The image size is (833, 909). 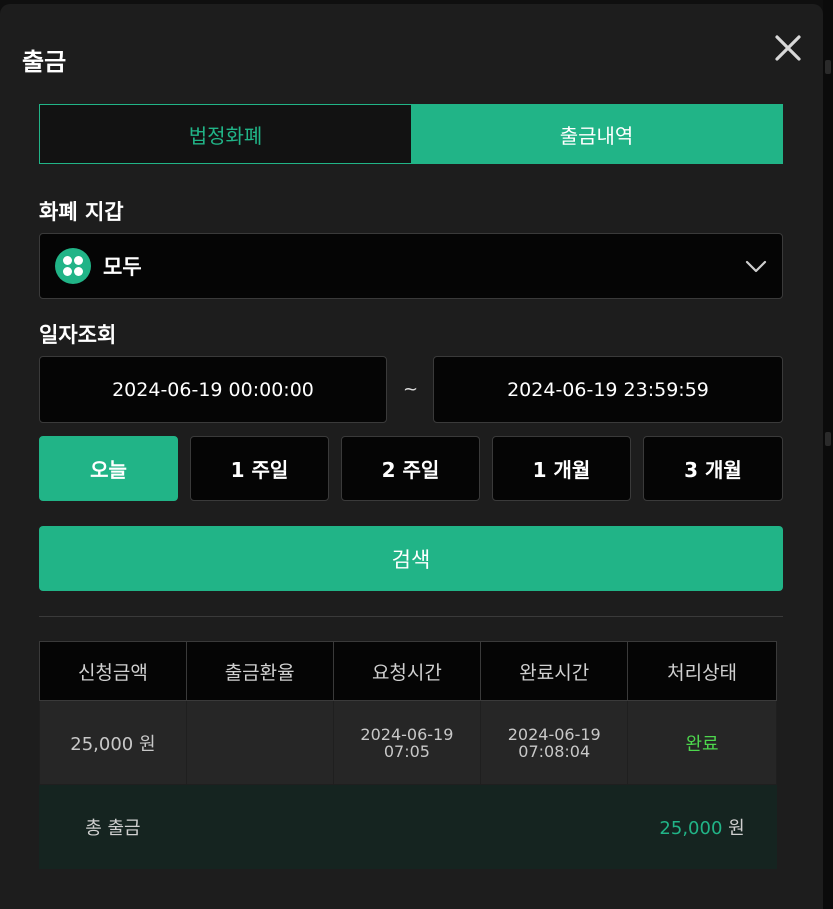 What do you see at coordinates (411, 616) in the screenshot?
I see `divider` at bounding box center [411, 616].